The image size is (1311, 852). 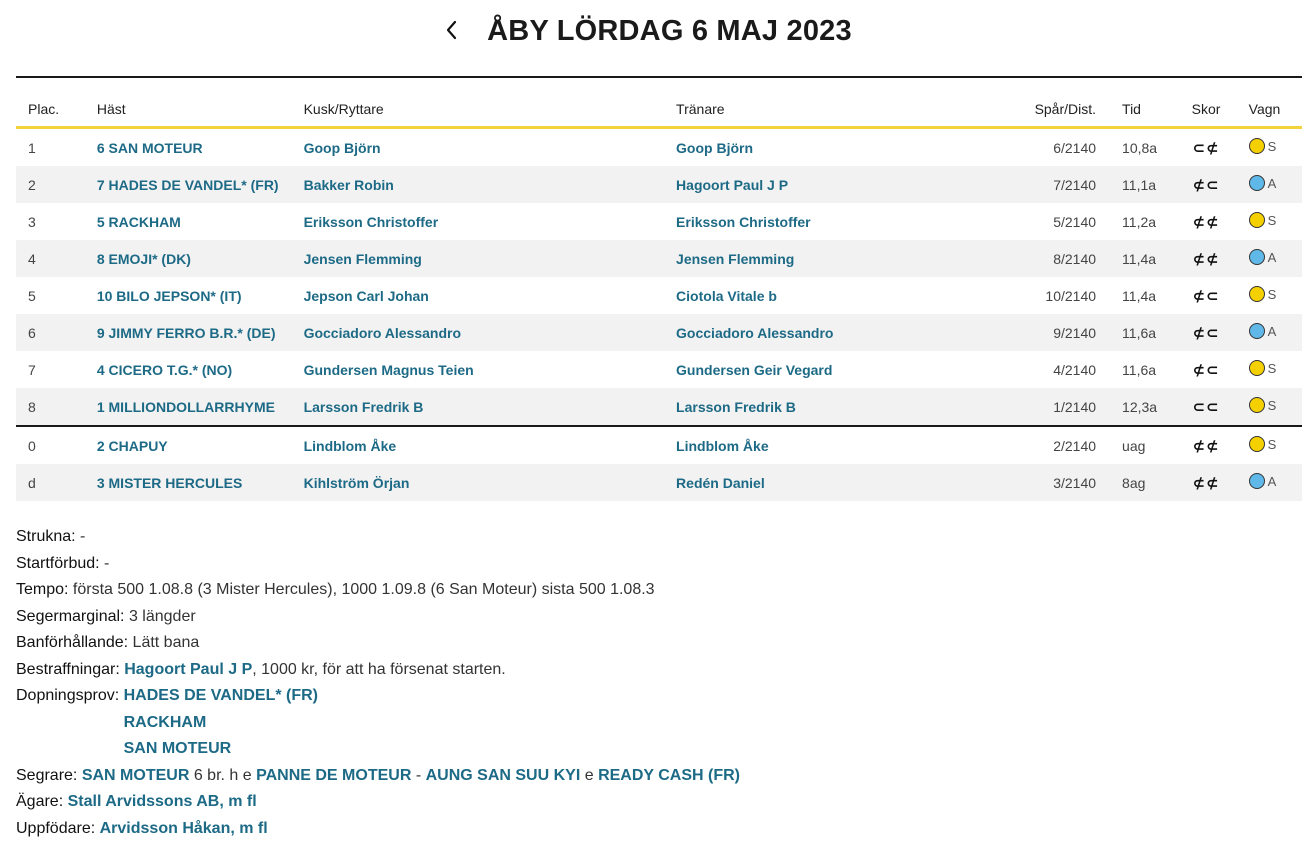 I want to click on trainer-link: Goop Björn, so click(x=714, y=148).